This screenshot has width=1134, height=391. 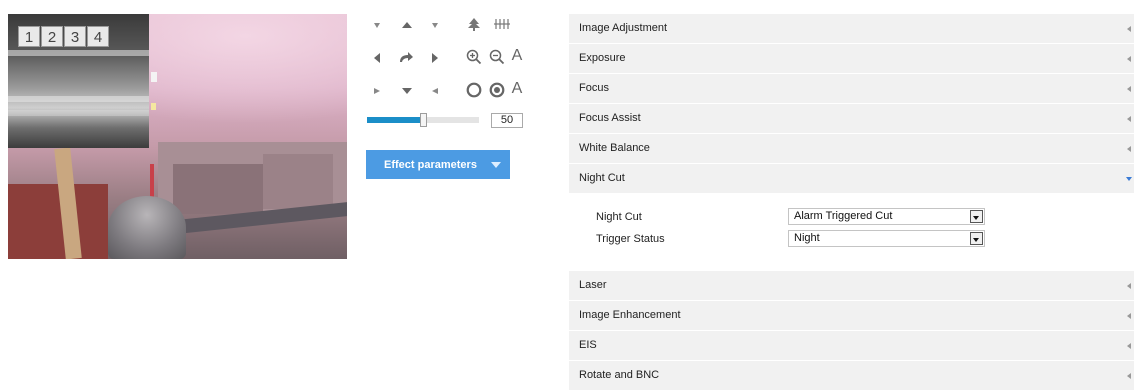 What do you see at coordinates (435, 25) in the screenshot?
I see `pan-up-right-icon` at bounding box center [435, 25].